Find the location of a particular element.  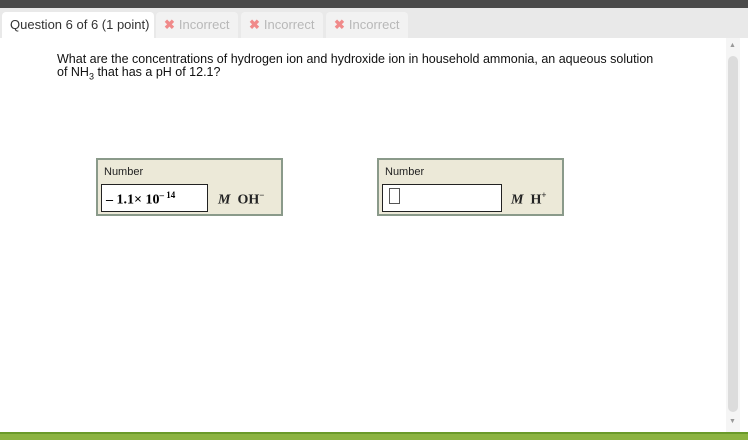

answer-box-oh: Number – 1.1× 10– 14 M OH− is located at coordinates (189, 187).